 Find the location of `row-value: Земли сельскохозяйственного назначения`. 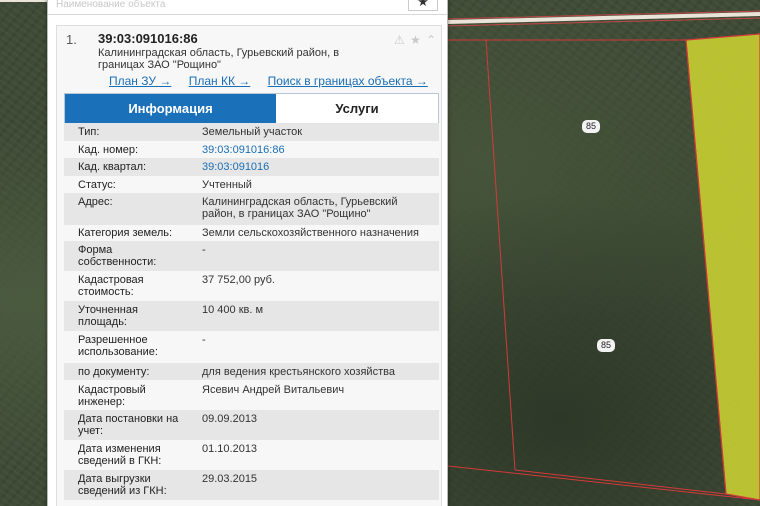

row-value: Земли сельскохозяйственного назначения is located at coordinates (310, 233).